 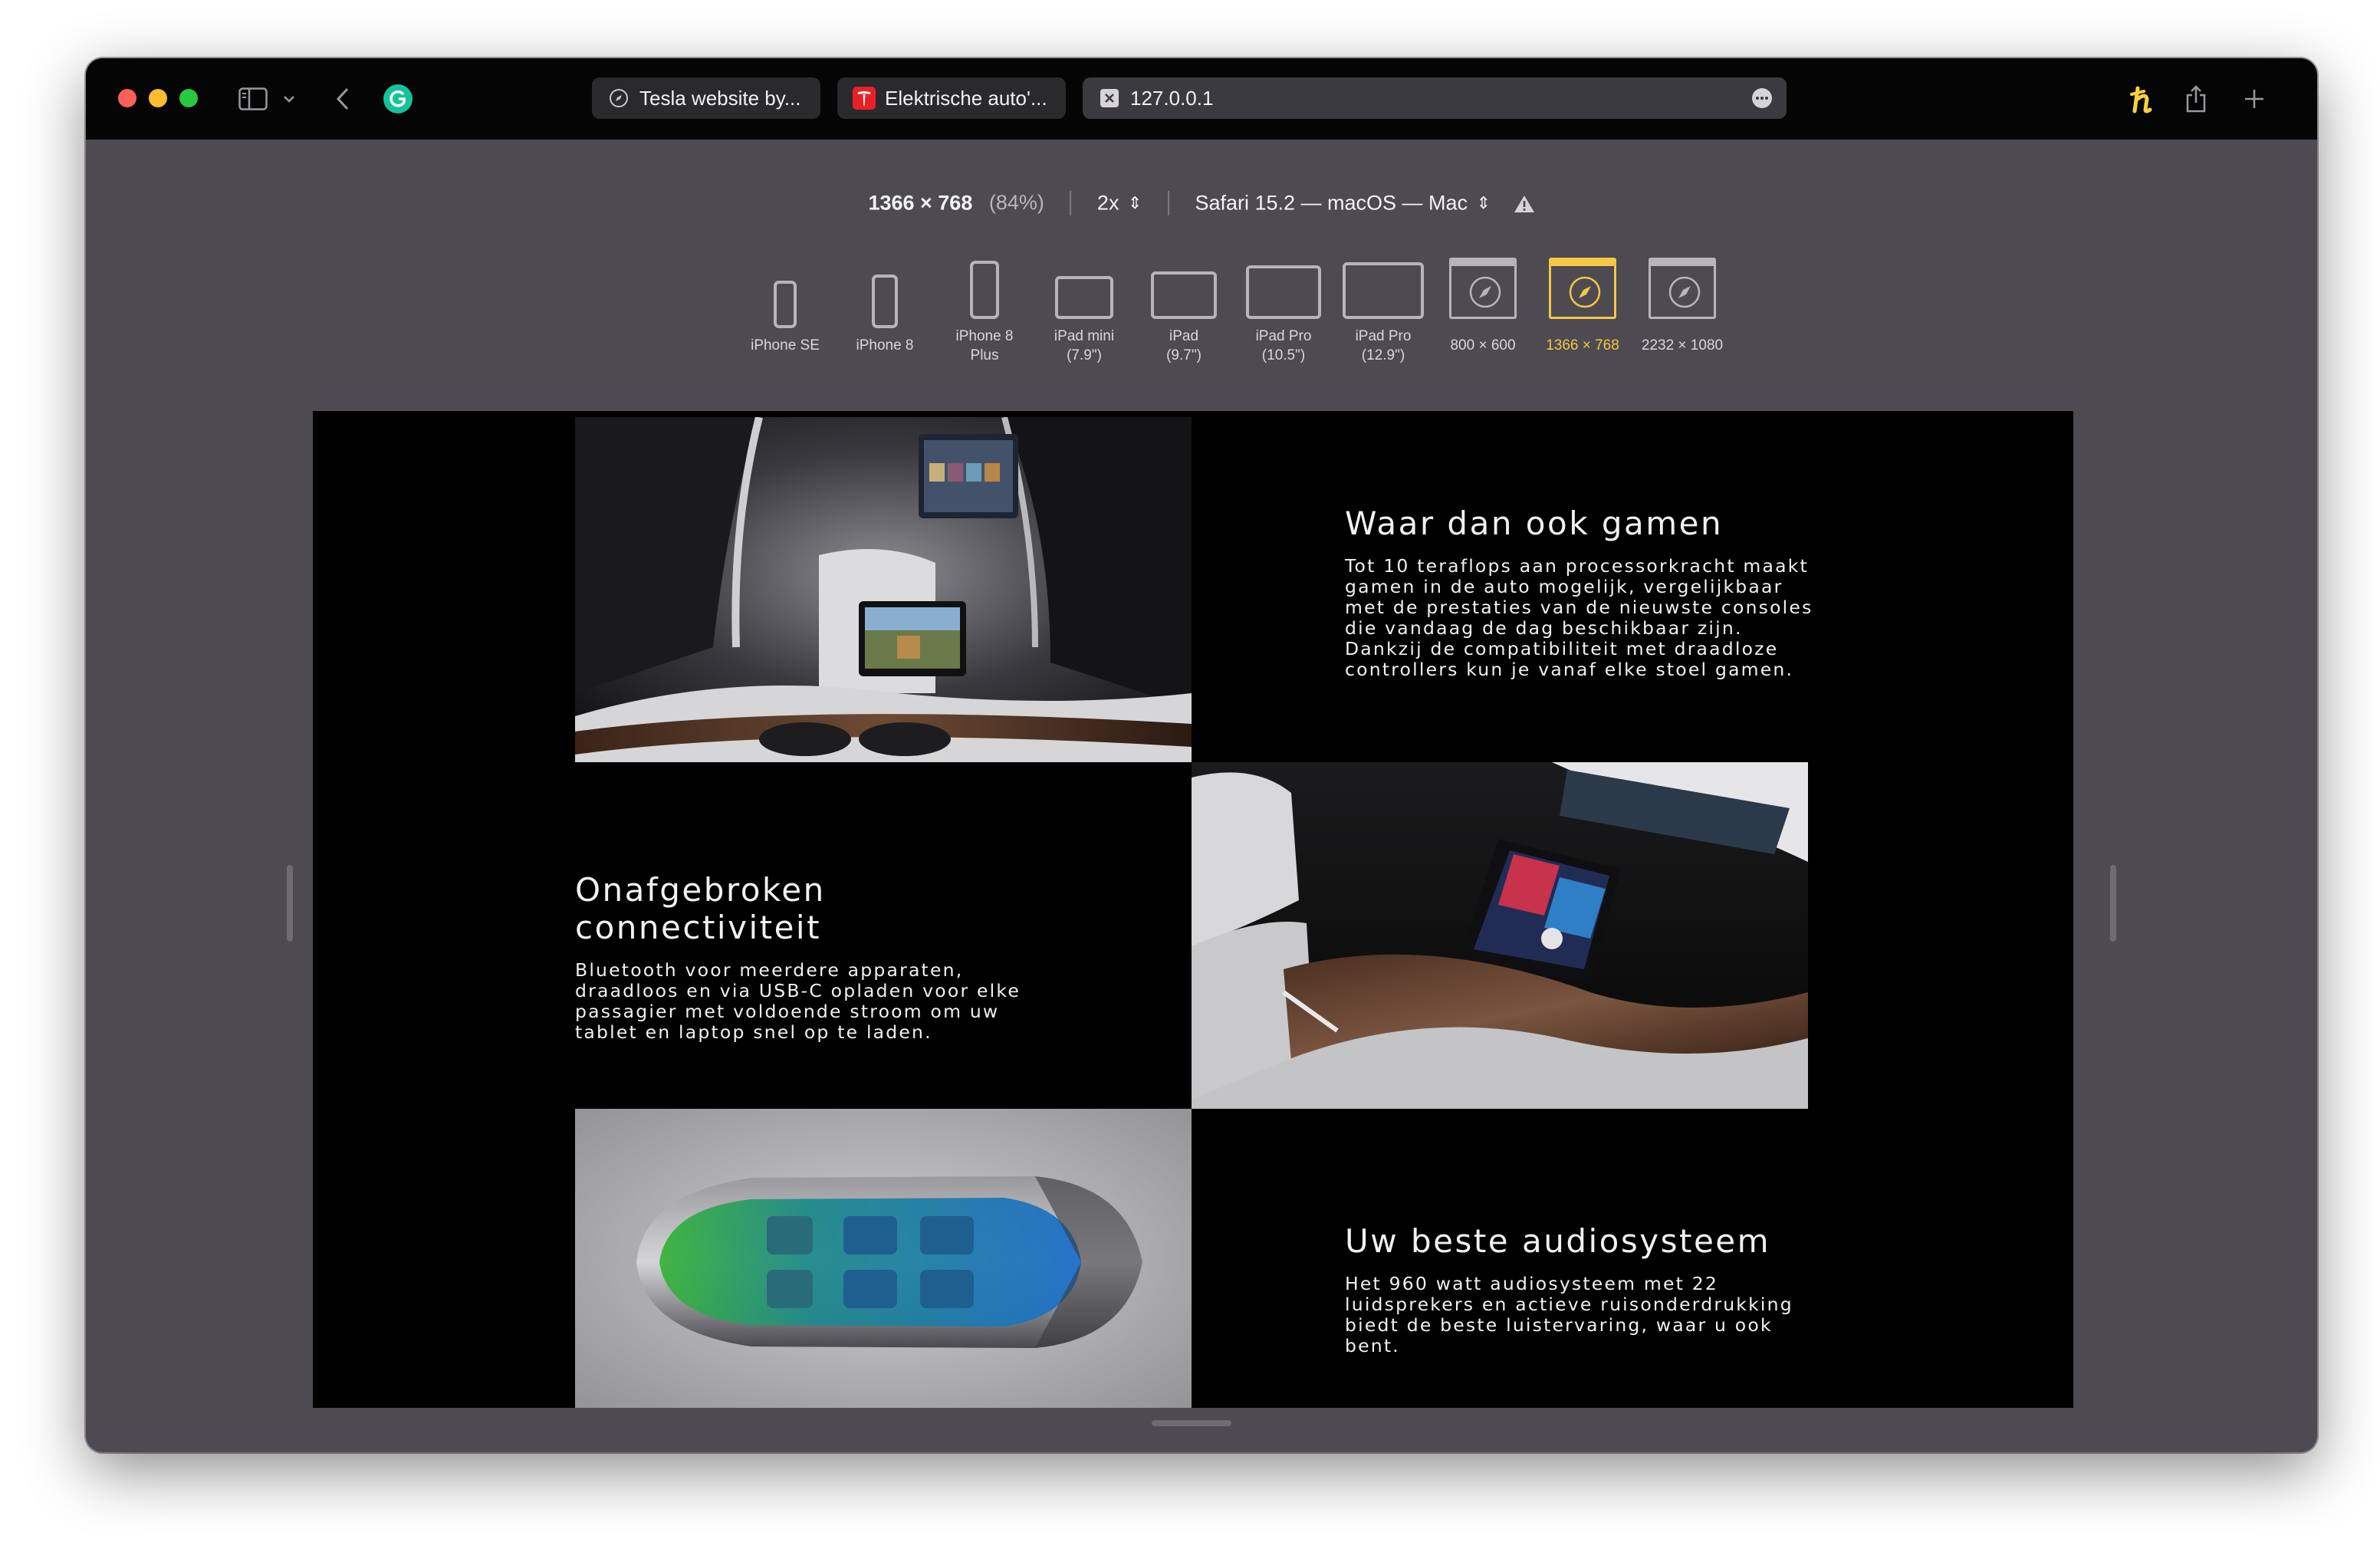 I want to click on user-agent-select: Safari 15.2 — macOS — Mac, so click(x=1331, y=202).